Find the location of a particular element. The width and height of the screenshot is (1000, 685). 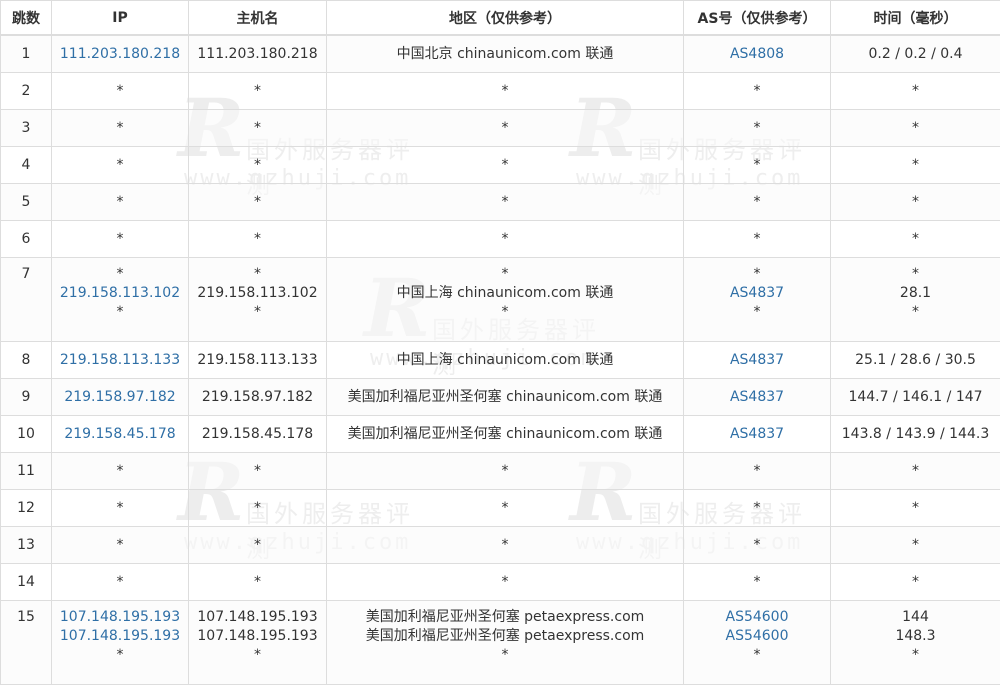

ip-value: 219.158.113.102 is located at coordinates (120, 293).